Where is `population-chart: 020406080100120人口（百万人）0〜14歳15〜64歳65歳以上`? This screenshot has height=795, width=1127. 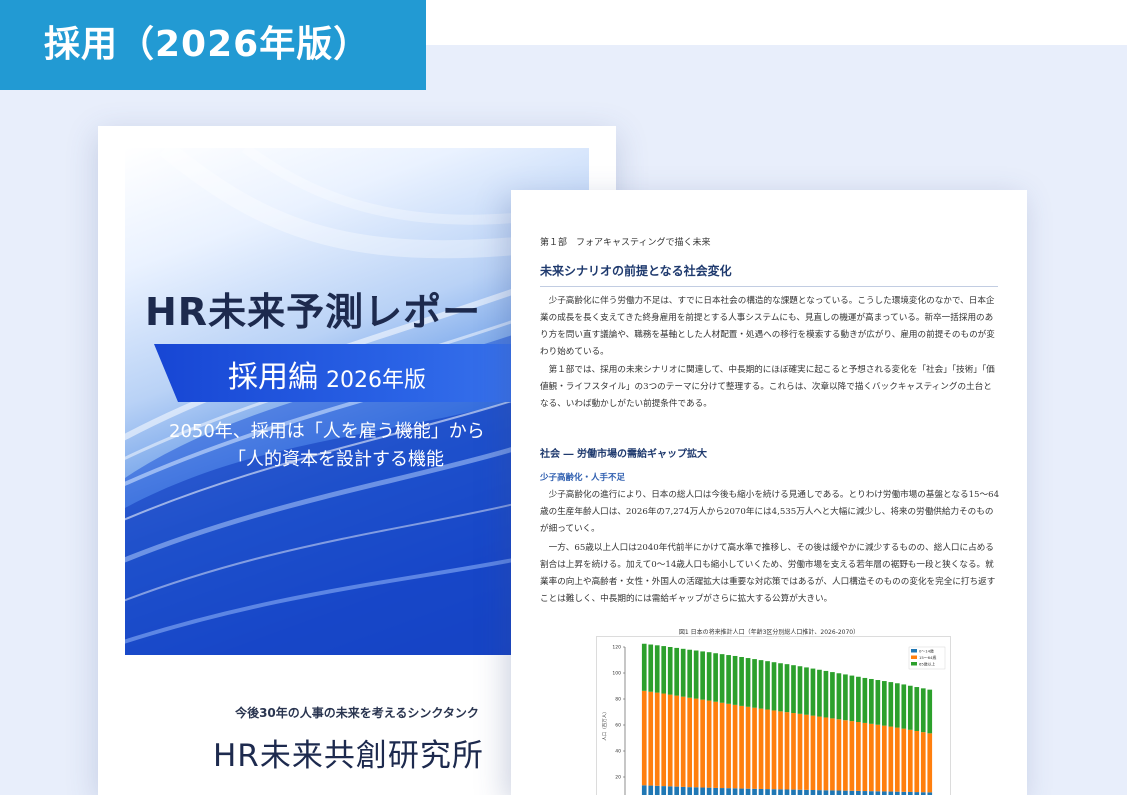 population-chart: 020406080100120人口（百万人）0〜14歳15〜64歳65歳以上 is located at coordinates (773, 715).